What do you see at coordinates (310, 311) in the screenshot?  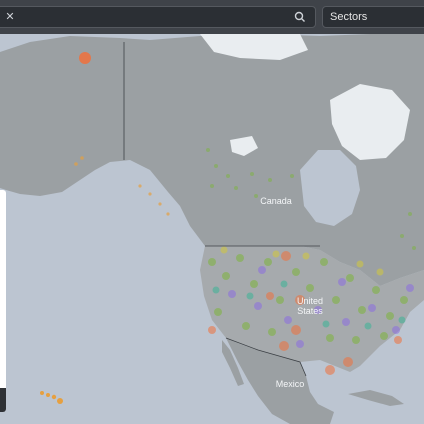 I see `label-united-states-2: States` at bounding box center [310, 311].